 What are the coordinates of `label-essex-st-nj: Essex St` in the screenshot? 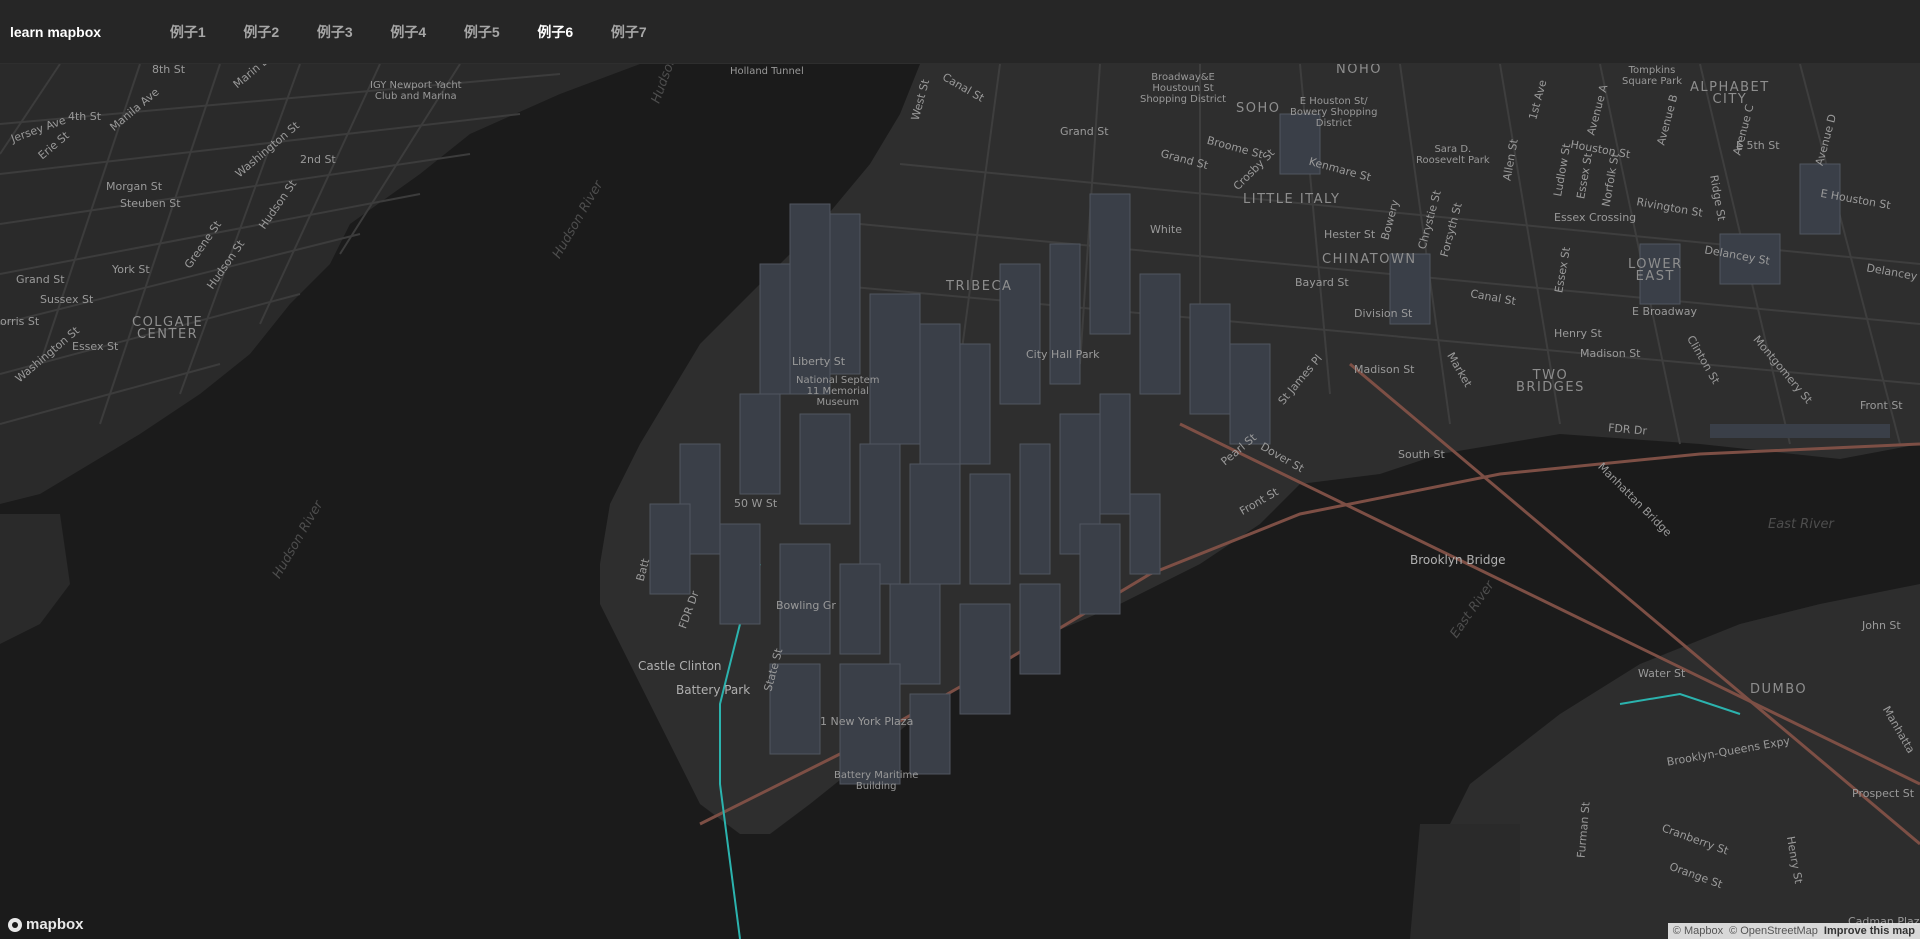 It's located at (95, 346).